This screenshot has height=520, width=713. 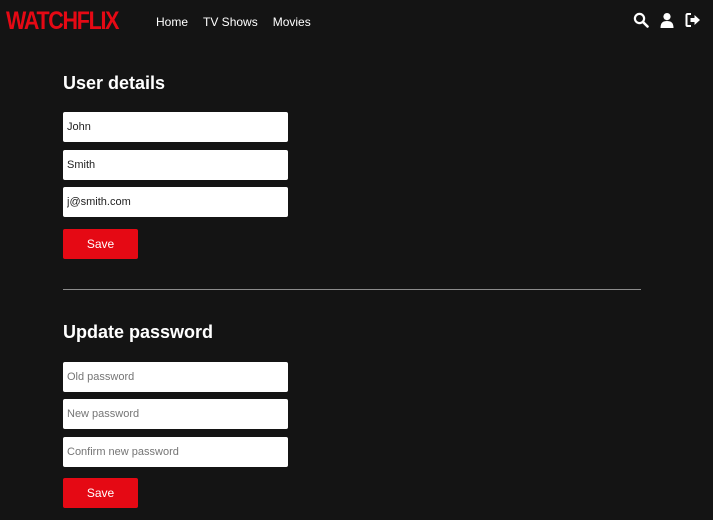 What do you see at coordinates (175, 202) in the screenshot?
I see `email-field` at bounding box center [175, 202].